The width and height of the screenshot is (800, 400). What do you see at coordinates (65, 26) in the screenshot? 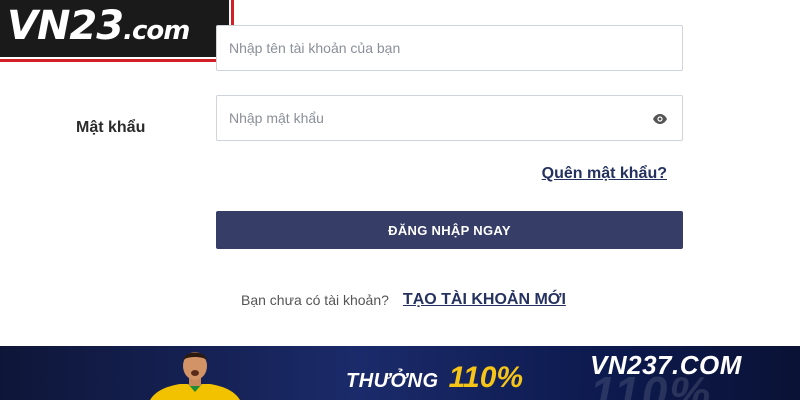
I see `logo-main-text: VN23` at bounding box center [65, 26].